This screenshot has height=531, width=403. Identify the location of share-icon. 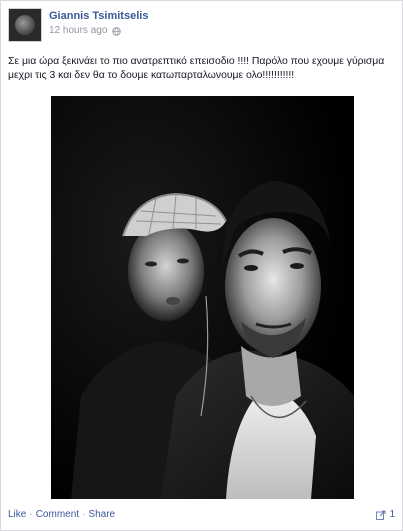
(381, 515).